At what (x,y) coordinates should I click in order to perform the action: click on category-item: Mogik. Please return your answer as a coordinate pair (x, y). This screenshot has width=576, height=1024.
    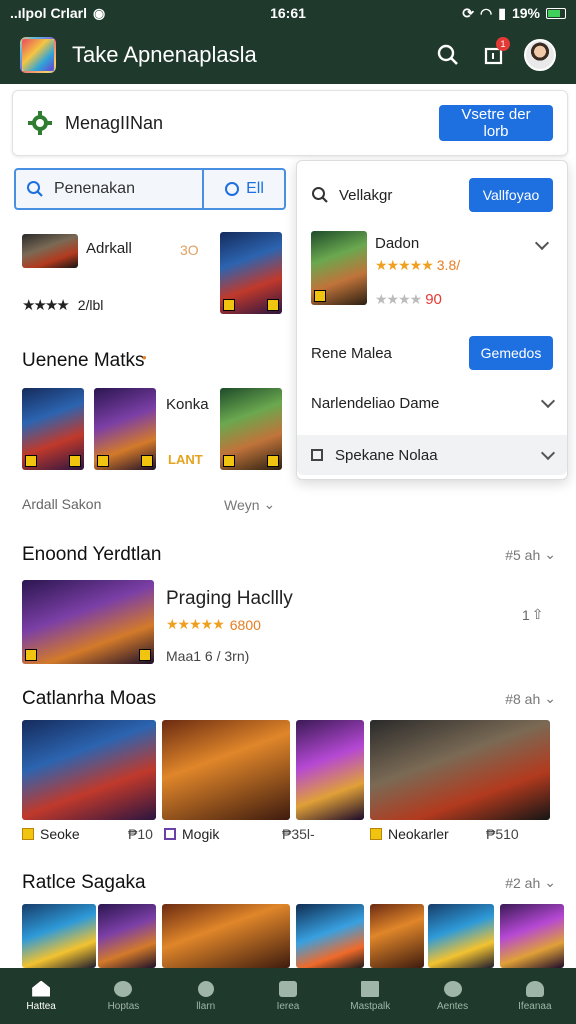
    Looking at the image, I should click on (191, 834).